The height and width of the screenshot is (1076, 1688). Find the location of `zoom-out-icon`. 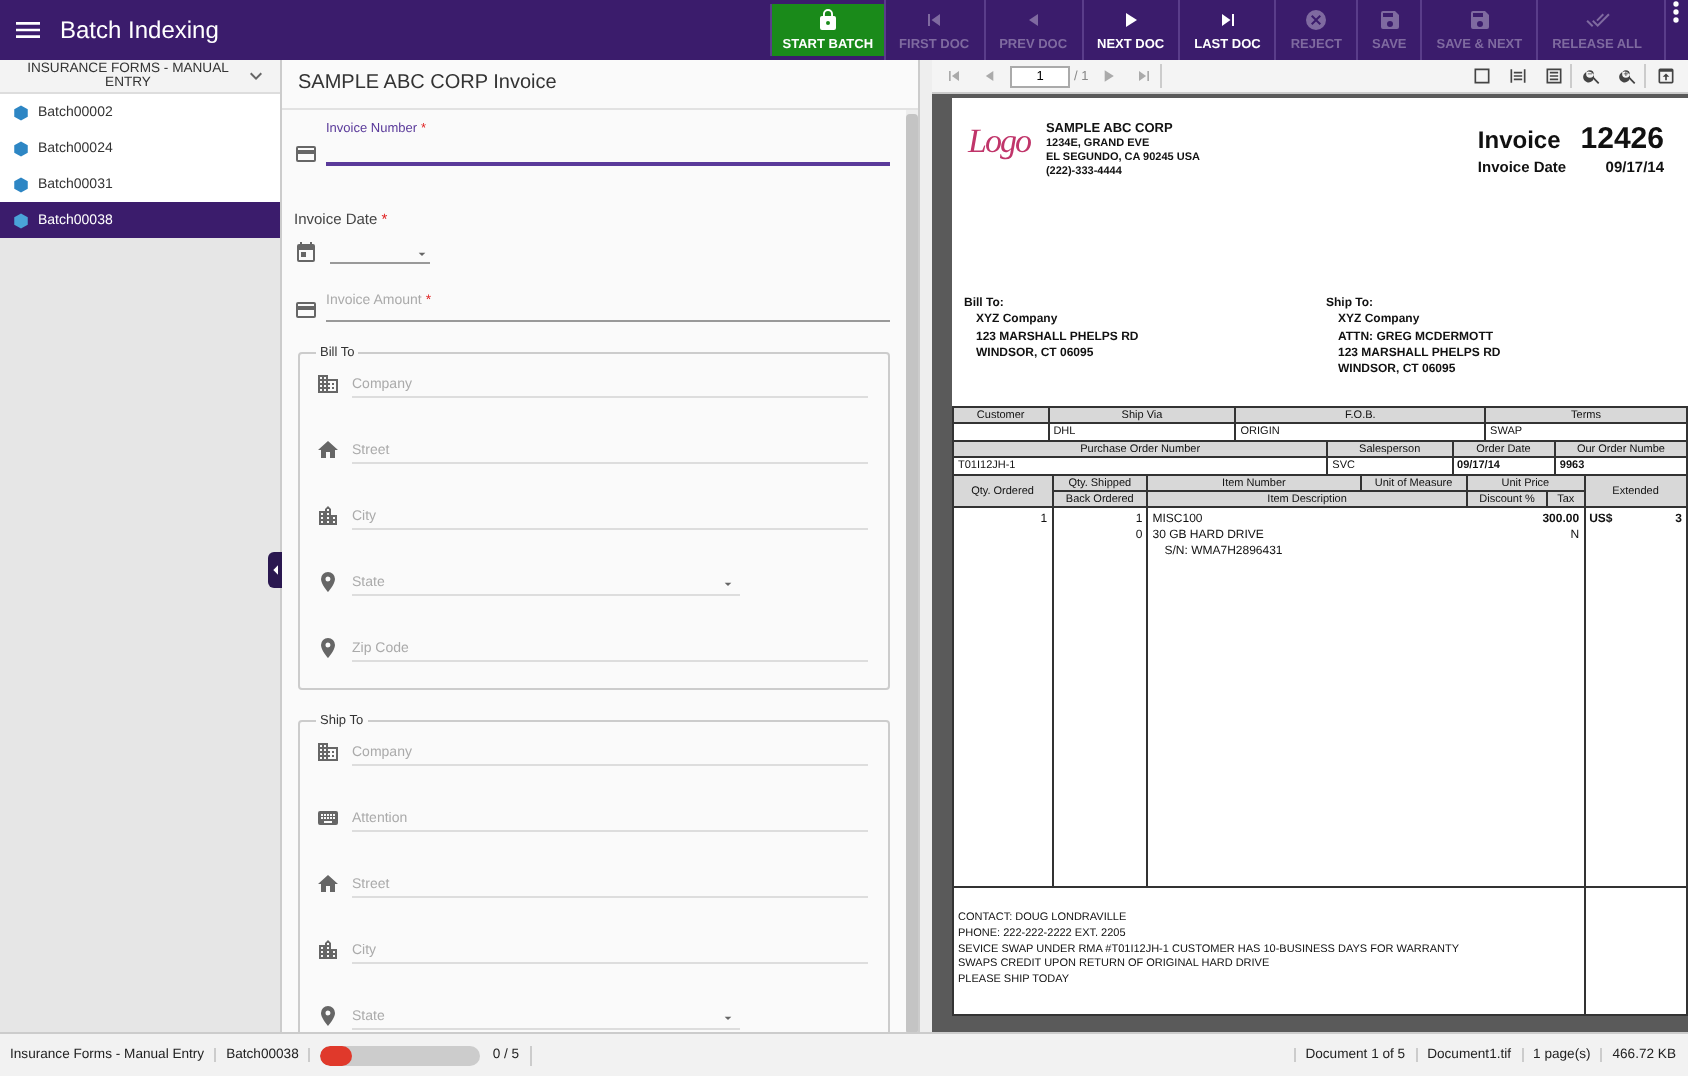

zoom-out-icon is located at coordinates (1592, 76).